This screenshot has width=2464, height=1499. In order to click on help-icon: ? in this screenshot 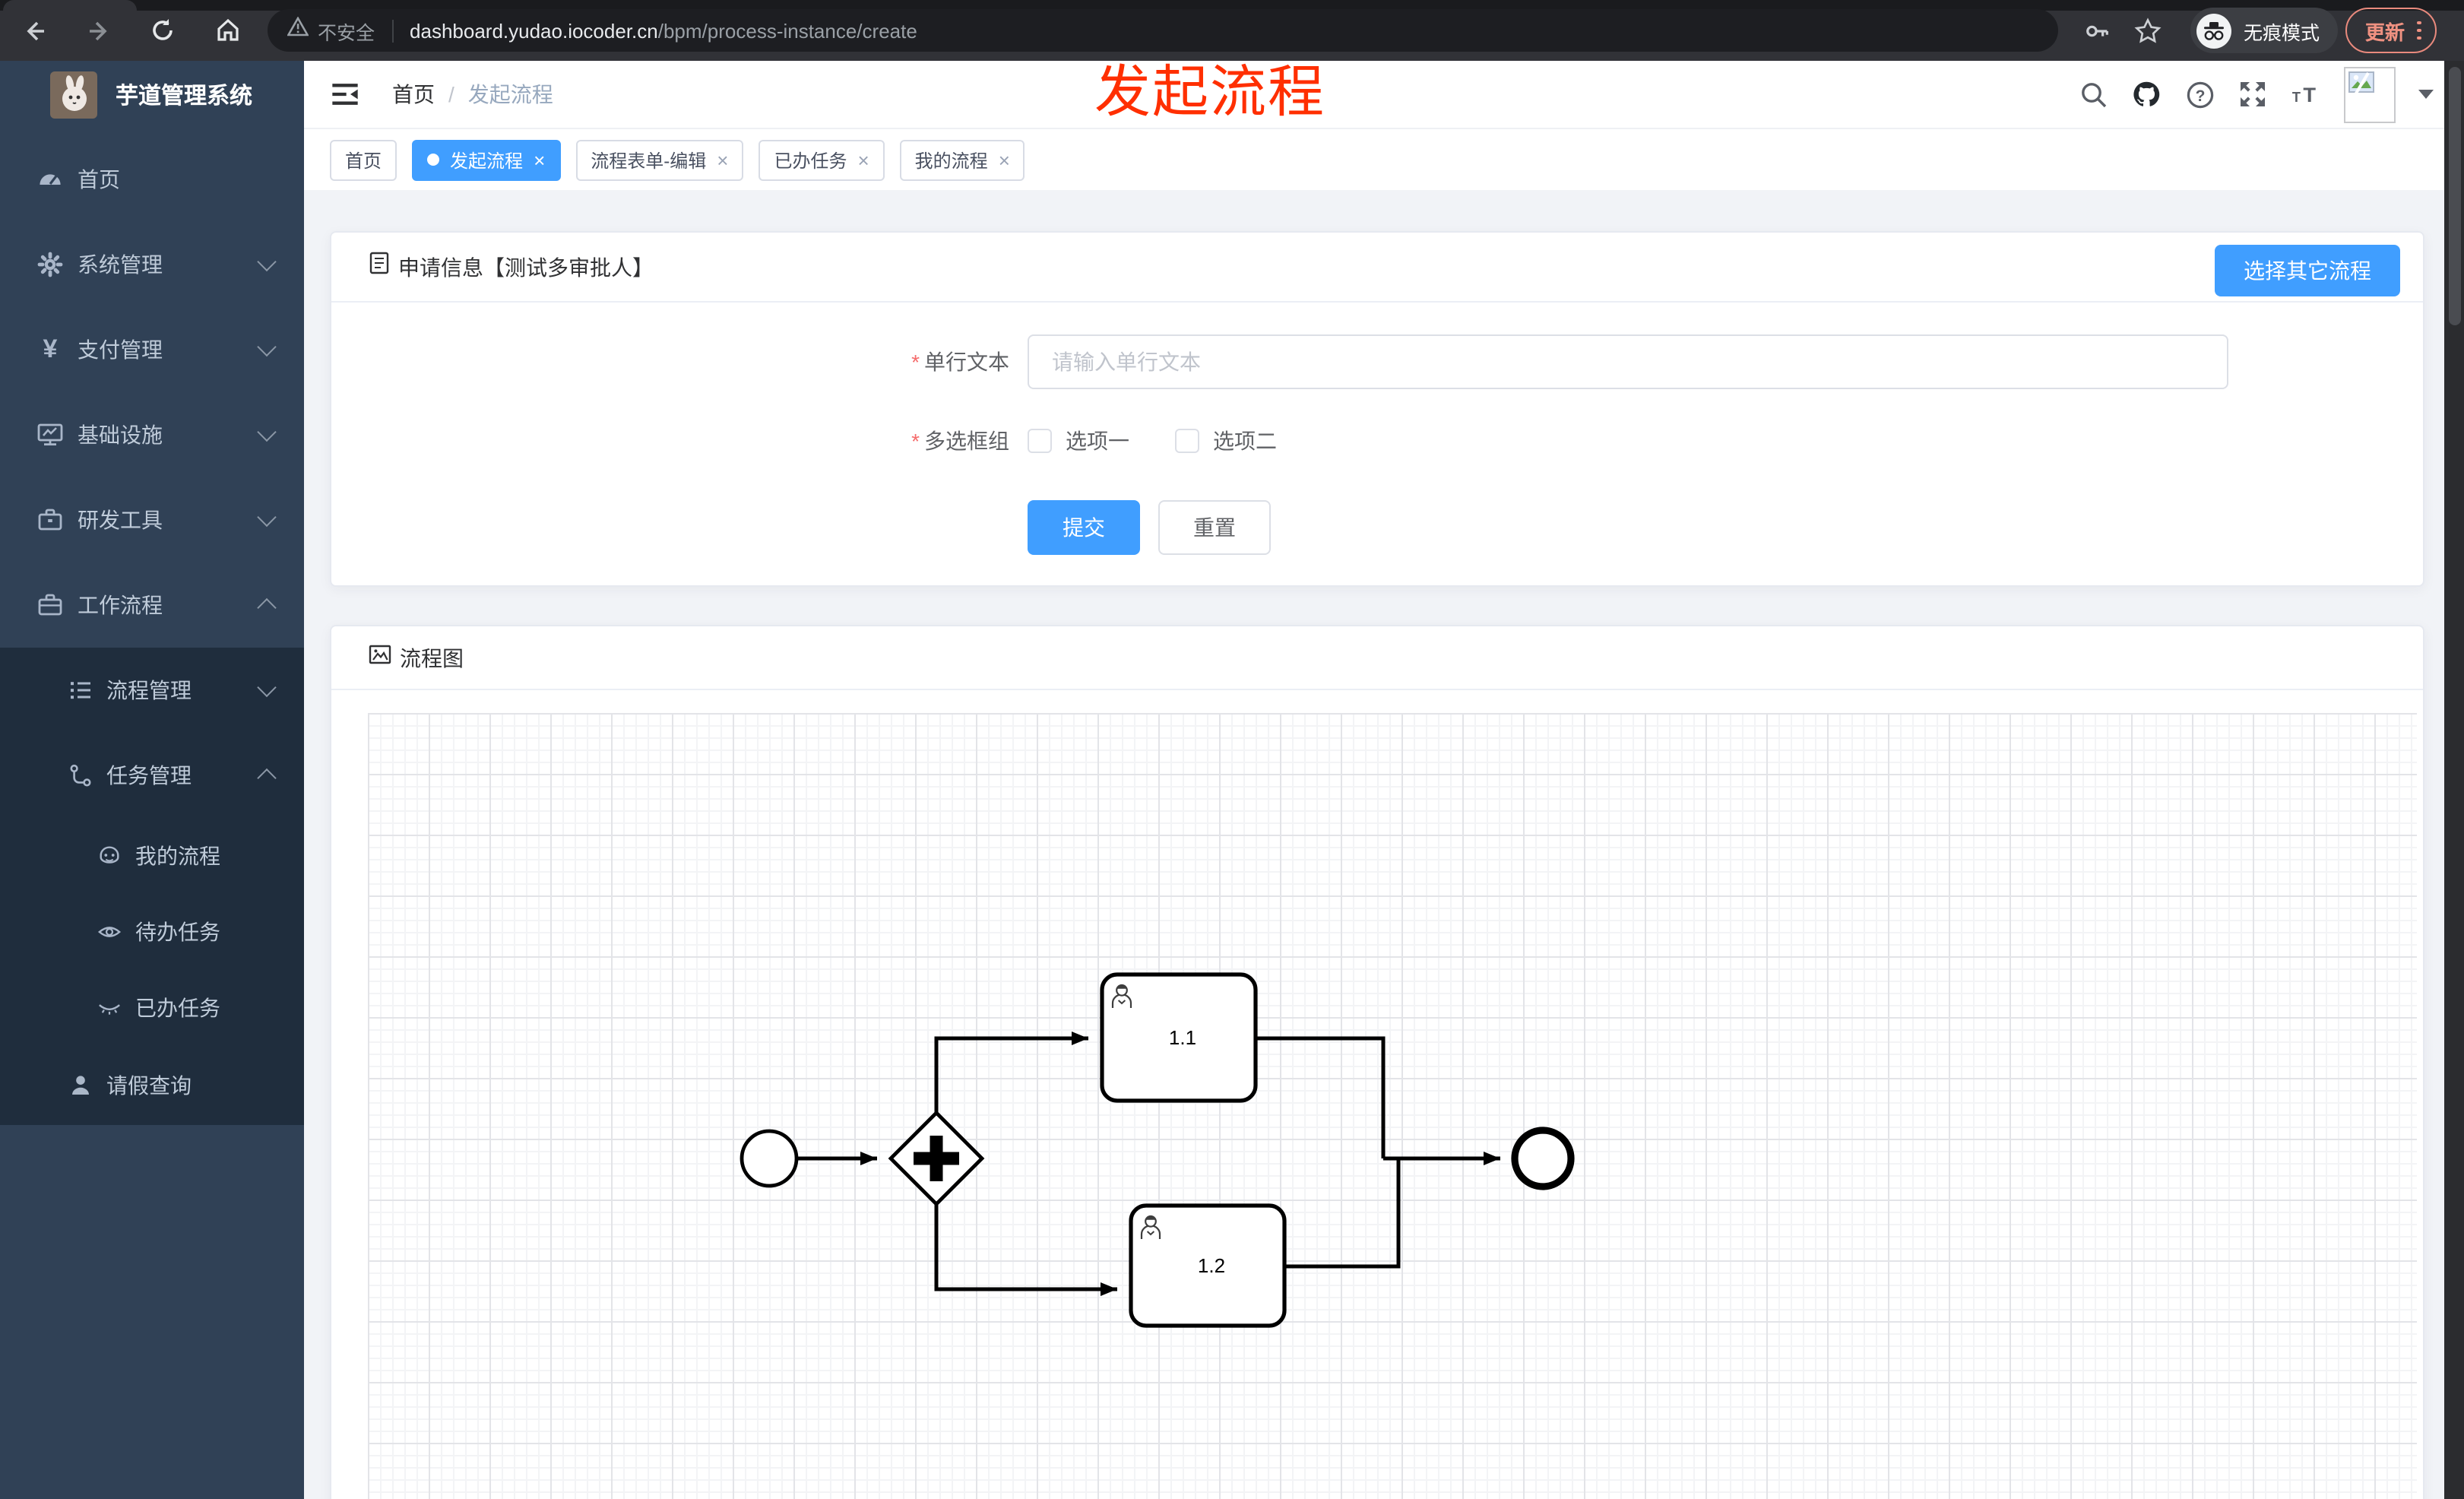, I will do `click(2199, 94)`.